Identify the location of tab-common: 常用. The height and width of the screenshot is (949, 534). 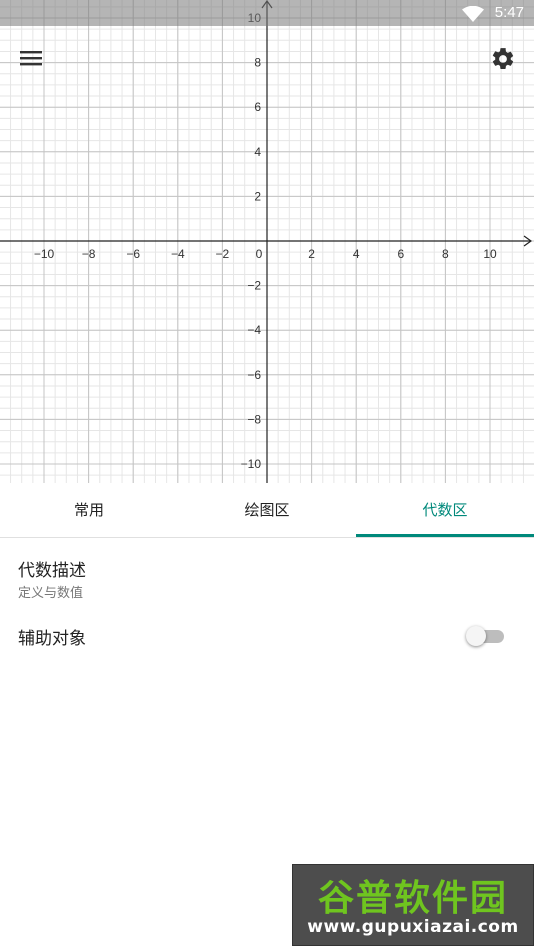
(89, 510).